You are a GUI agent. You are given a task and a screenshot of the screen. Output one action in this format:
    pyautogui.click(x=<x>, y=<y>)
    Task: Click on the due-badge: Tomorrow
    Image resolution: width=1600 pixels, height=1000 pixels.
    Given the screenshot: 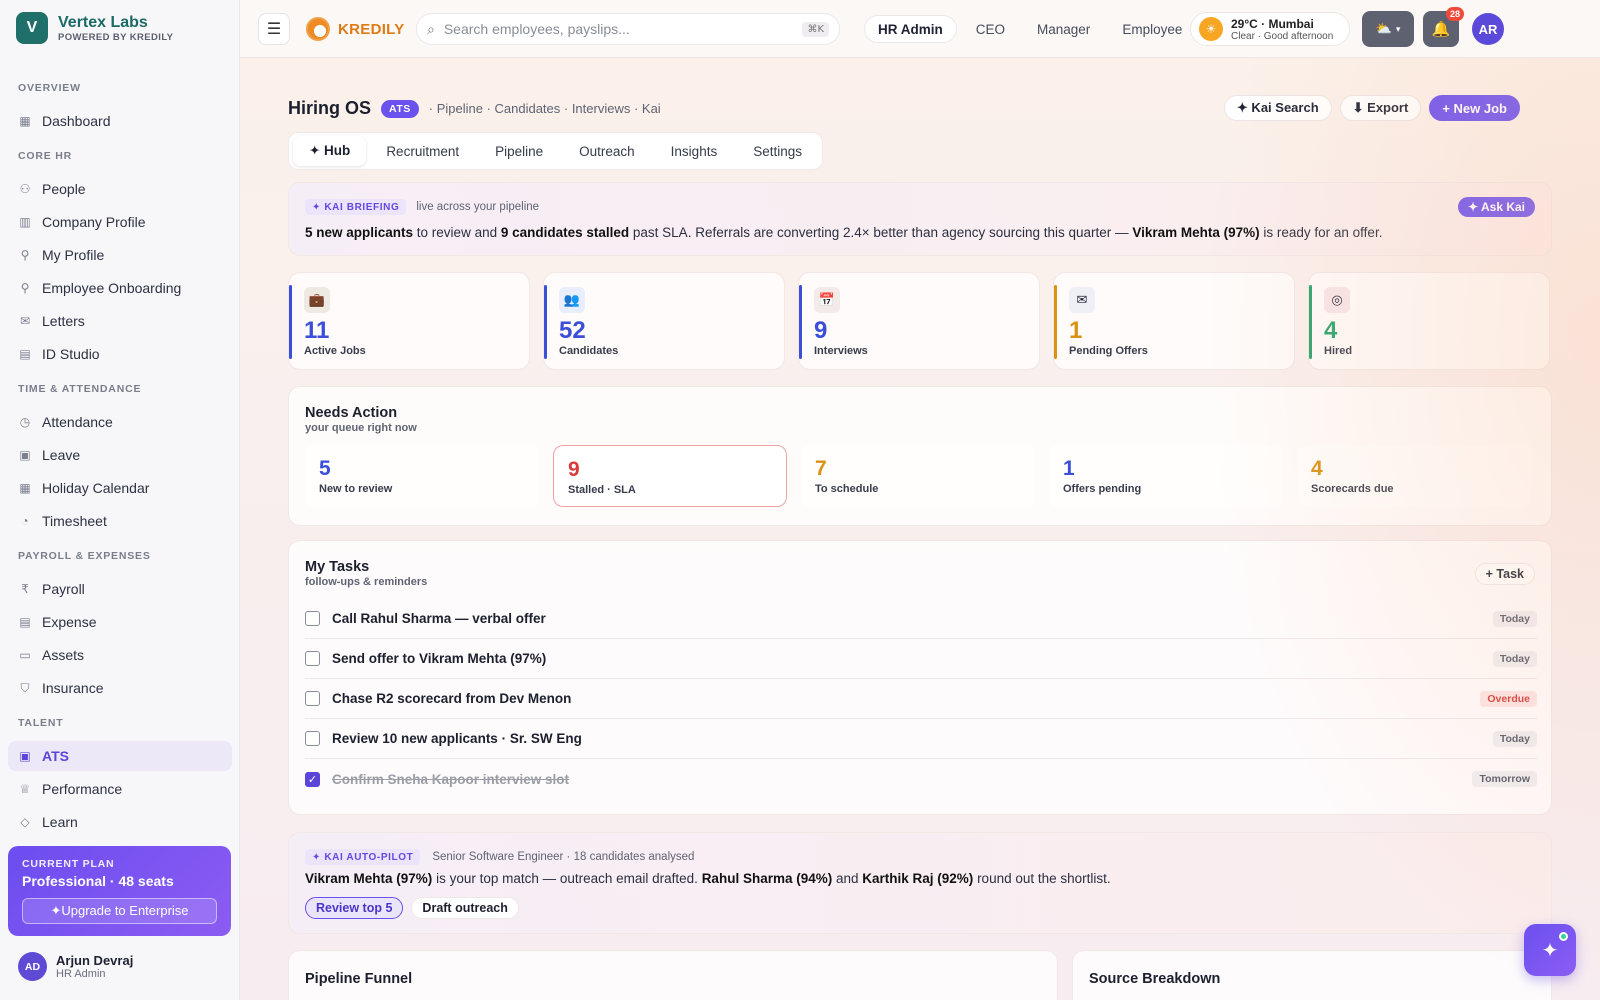 What is the action you would take?
    pyautogui.click(x=1504, y=779)
    